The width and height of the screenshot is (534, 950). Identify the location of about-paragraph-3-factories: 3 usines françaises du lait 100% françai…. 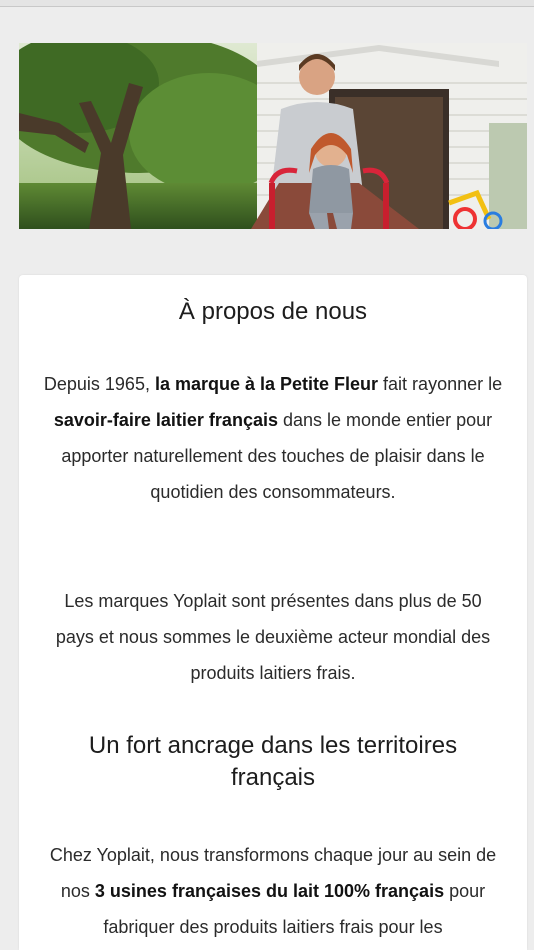
(269, 891).